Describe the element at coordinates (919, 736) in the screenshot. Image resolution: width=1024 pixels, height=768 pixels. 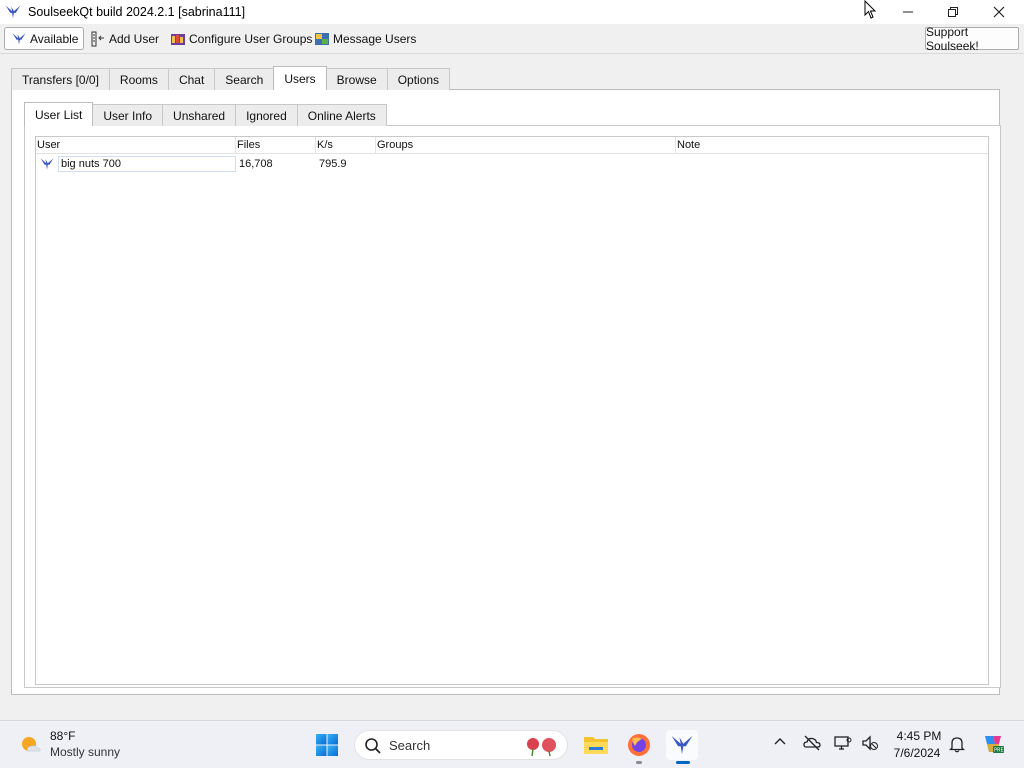
I see `clock-time: 4:45 PM` at that location.